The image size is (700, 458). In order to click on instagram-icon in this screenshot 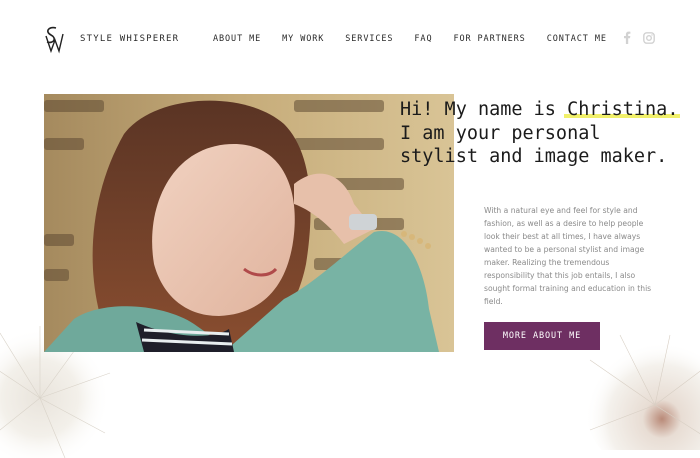, I will do `click(648, 37)`.